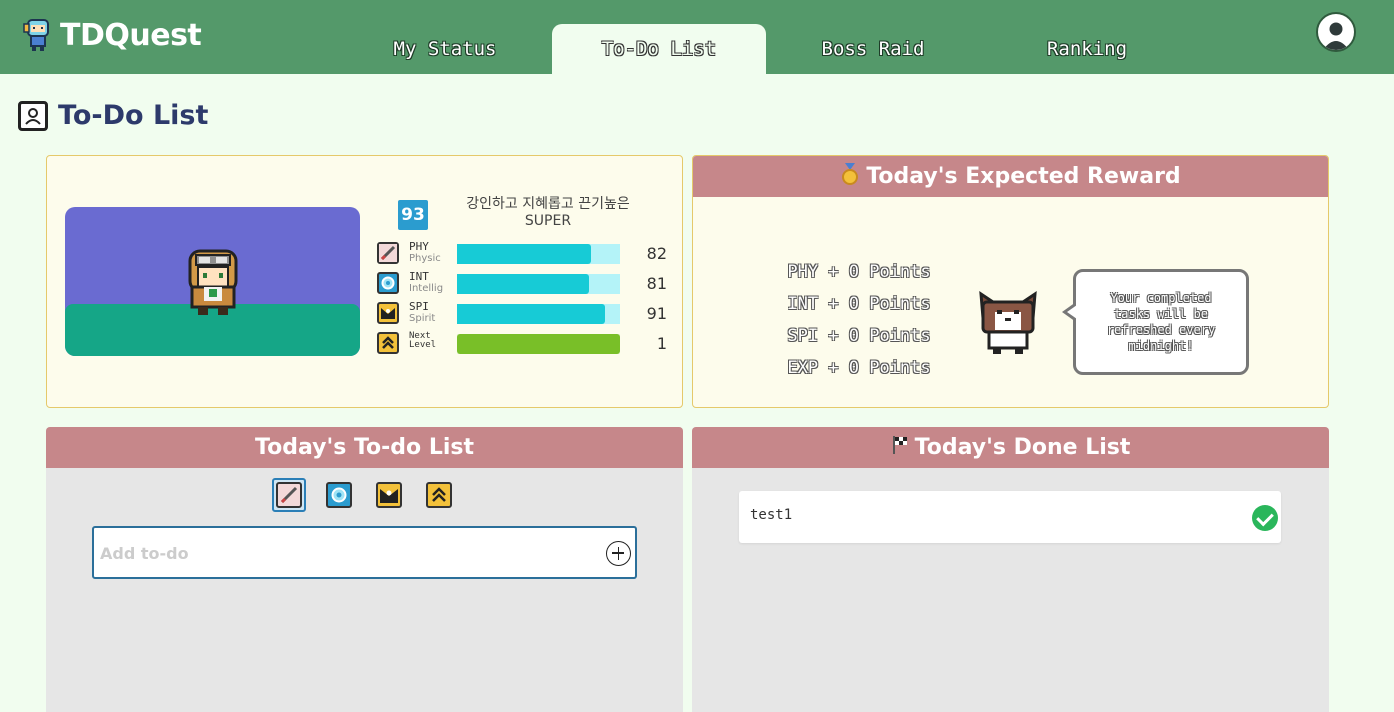 Image resolution: width=1394 pixels, height=712 pixels. I want to click on done-item-text: test1, so click(771, 515).